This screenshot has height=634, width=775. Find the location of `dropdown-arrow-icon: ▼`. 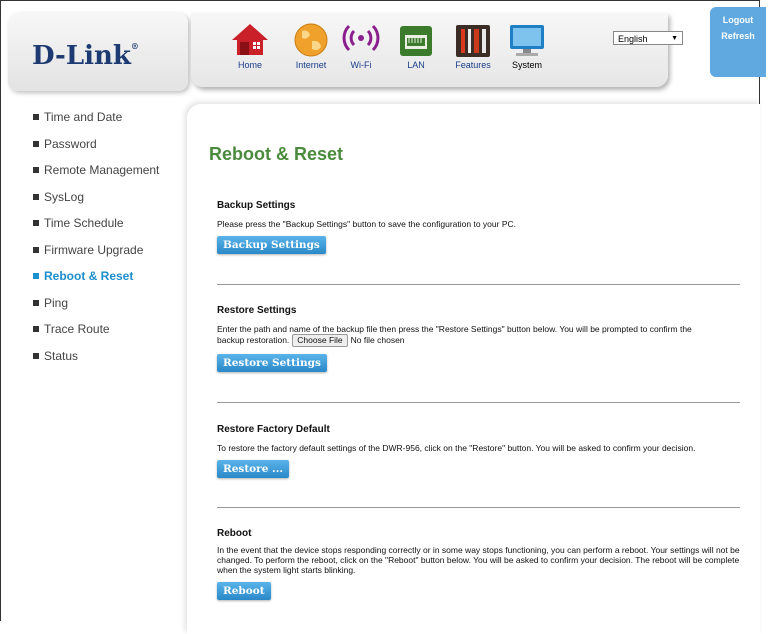

dropdown-arrow-icon: ▼ is located at coordinates (674, 38).